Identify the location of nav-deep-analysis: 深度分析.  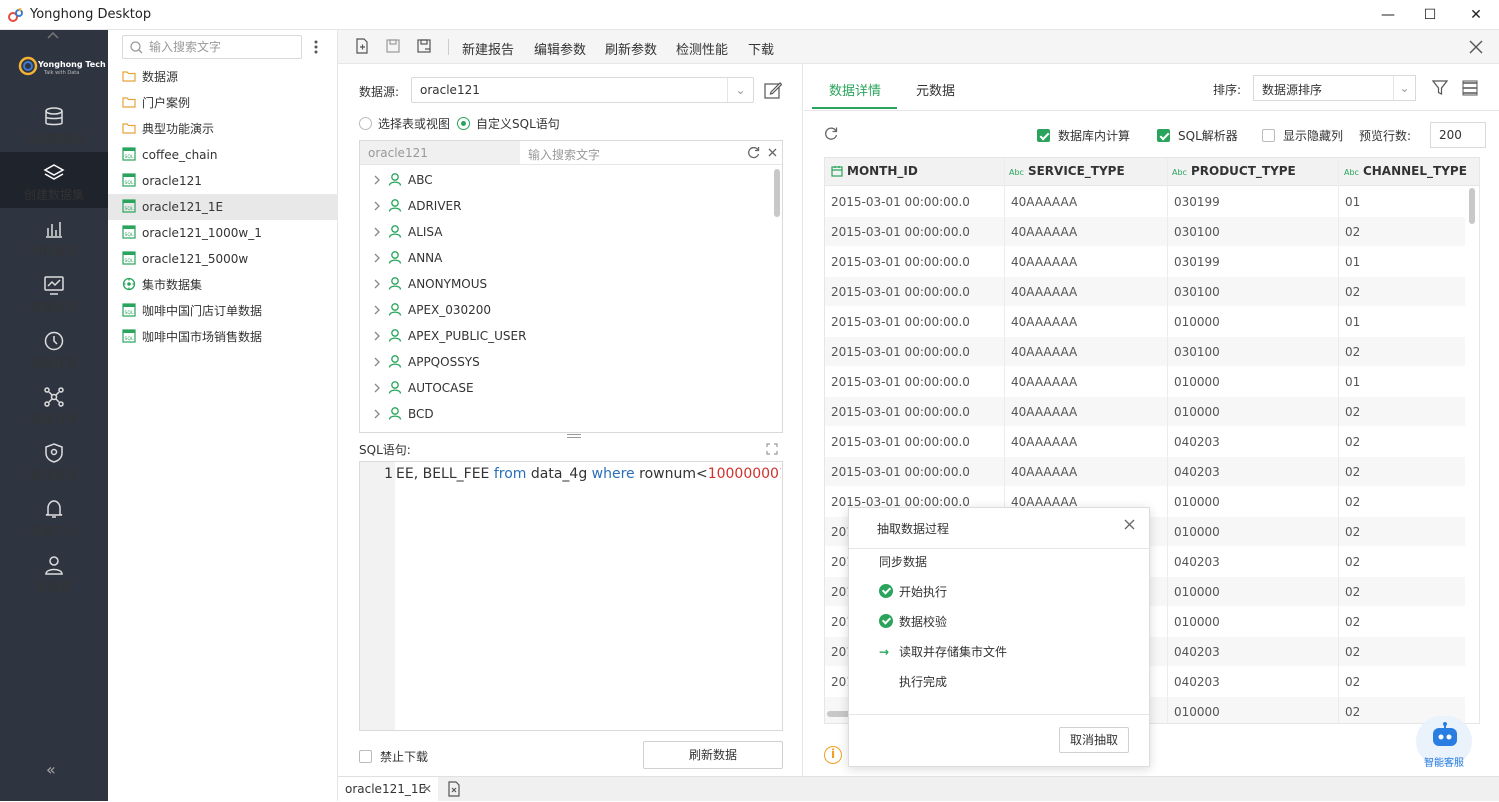
(54, 404).